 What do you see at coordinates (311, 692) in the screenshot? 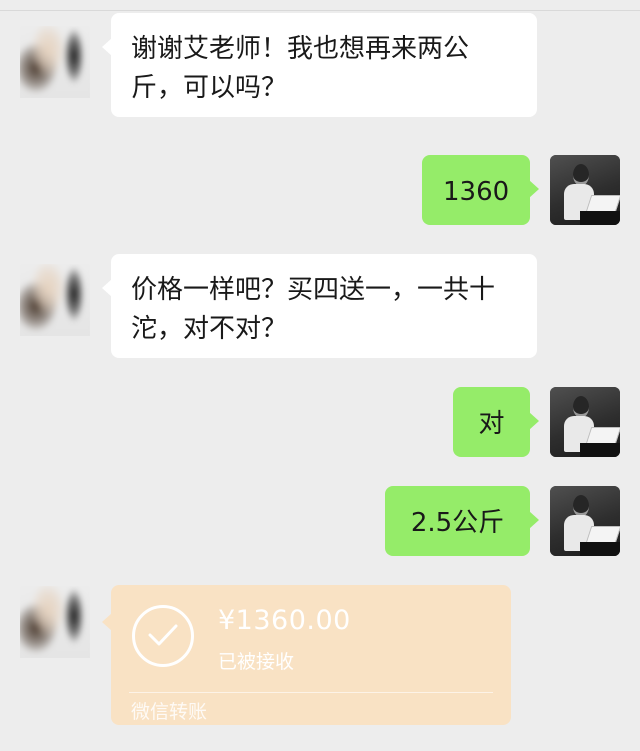
I see `transfer-divider` at bounding box center [311, 692].